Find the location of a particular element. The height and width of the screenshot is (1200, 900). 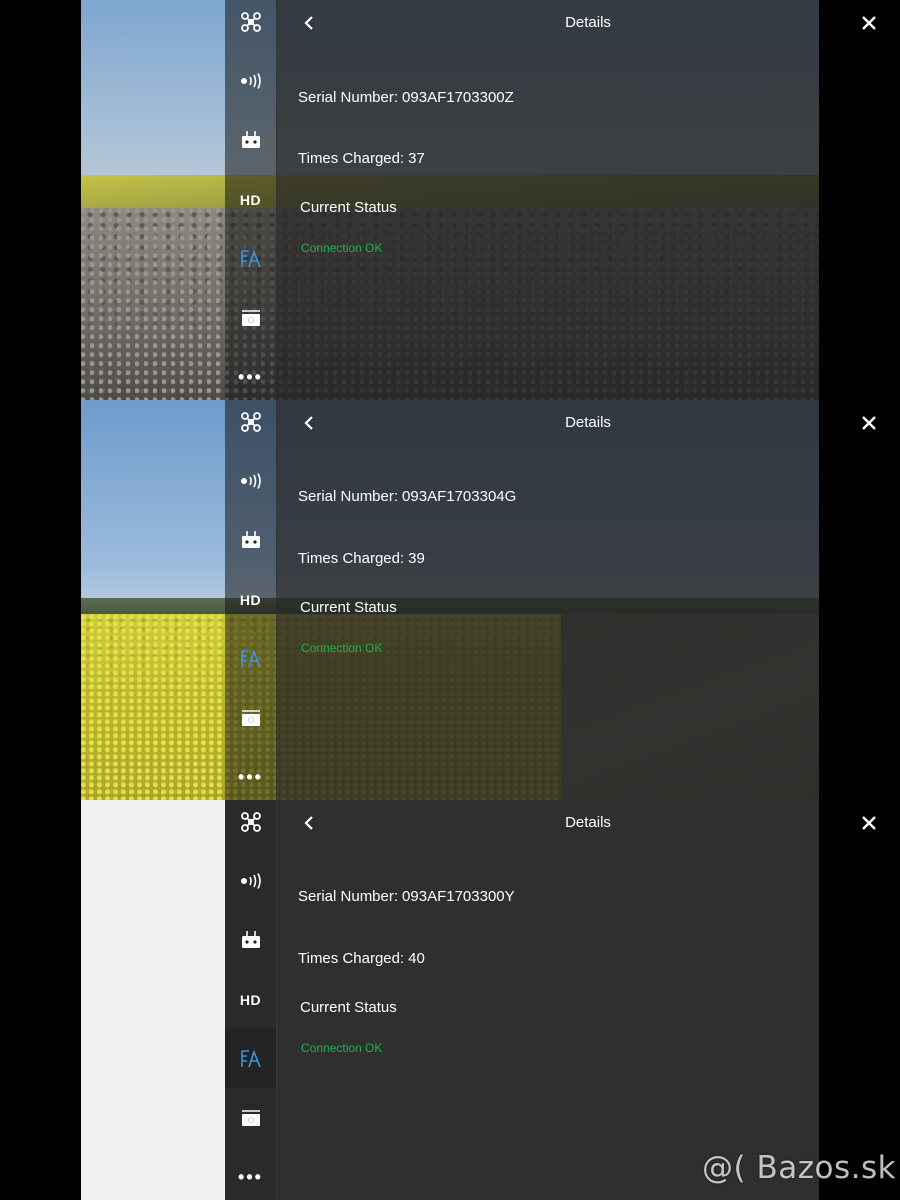

serial-number-row: Serial Number: 093AF1703304G is located at coordinates (407, 496).